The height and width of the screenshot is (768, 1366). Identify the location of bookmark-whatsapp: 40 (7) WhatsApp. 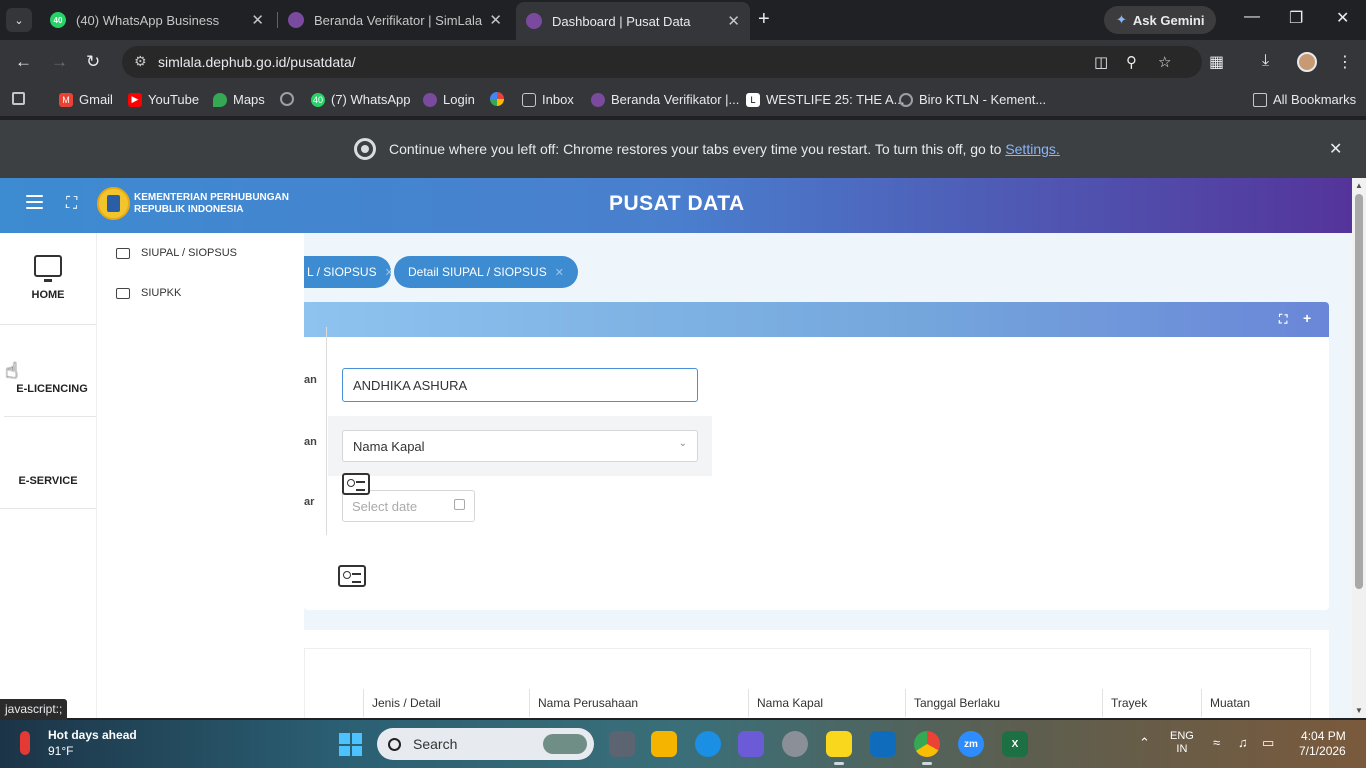
(360, 99).